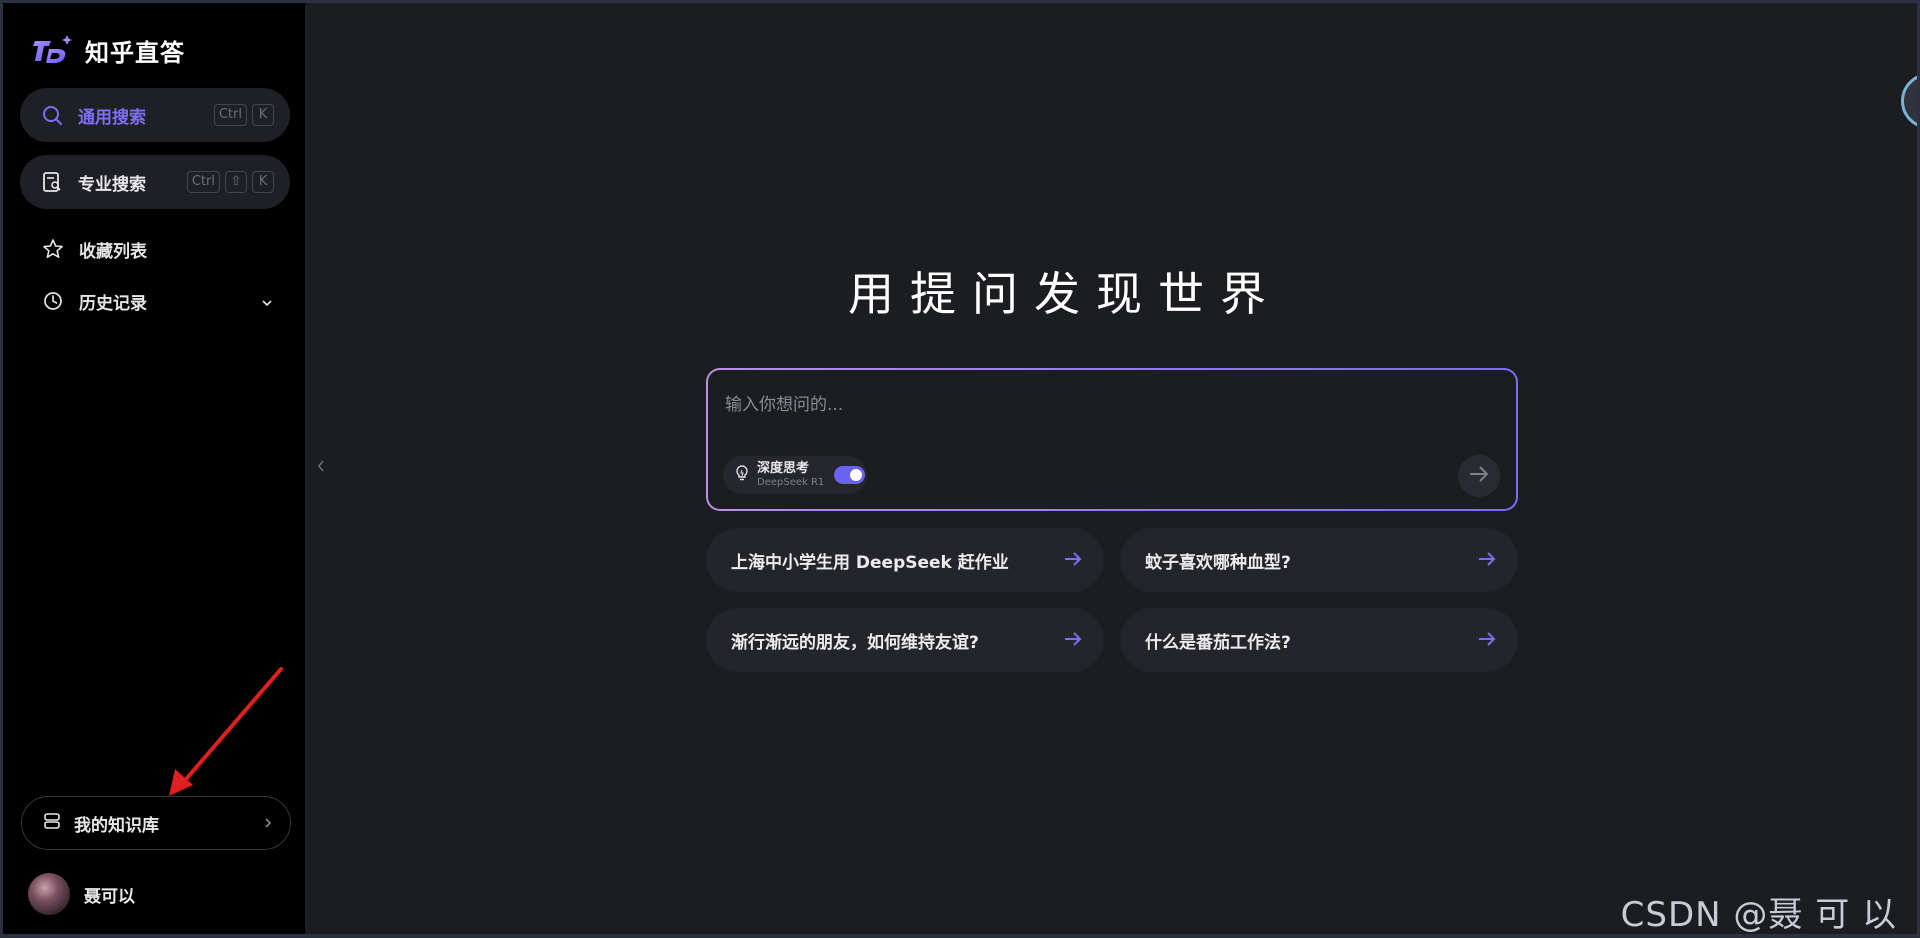  What do you see at coordinates (49, 894) in the screenshot?
I see `avatar` at bounding box center [49, 894].